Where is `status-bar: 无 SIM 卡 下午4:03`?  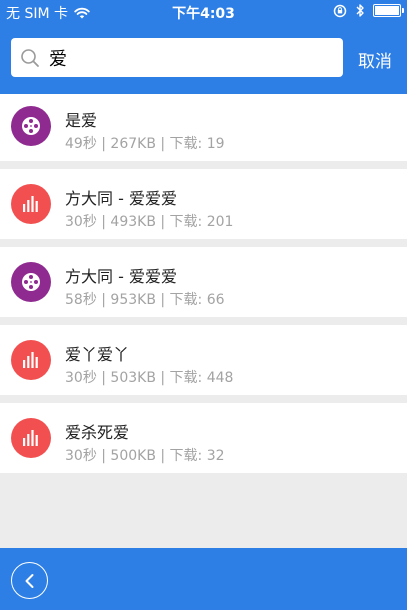 status-bar: 无 SIM 卡 下午4:03 is located at coordinates (203, 12).